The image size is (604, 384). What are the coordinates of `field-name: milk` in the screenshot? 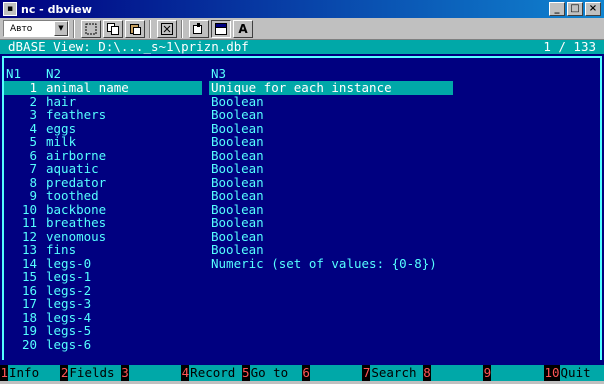 It's located at (61, 141).